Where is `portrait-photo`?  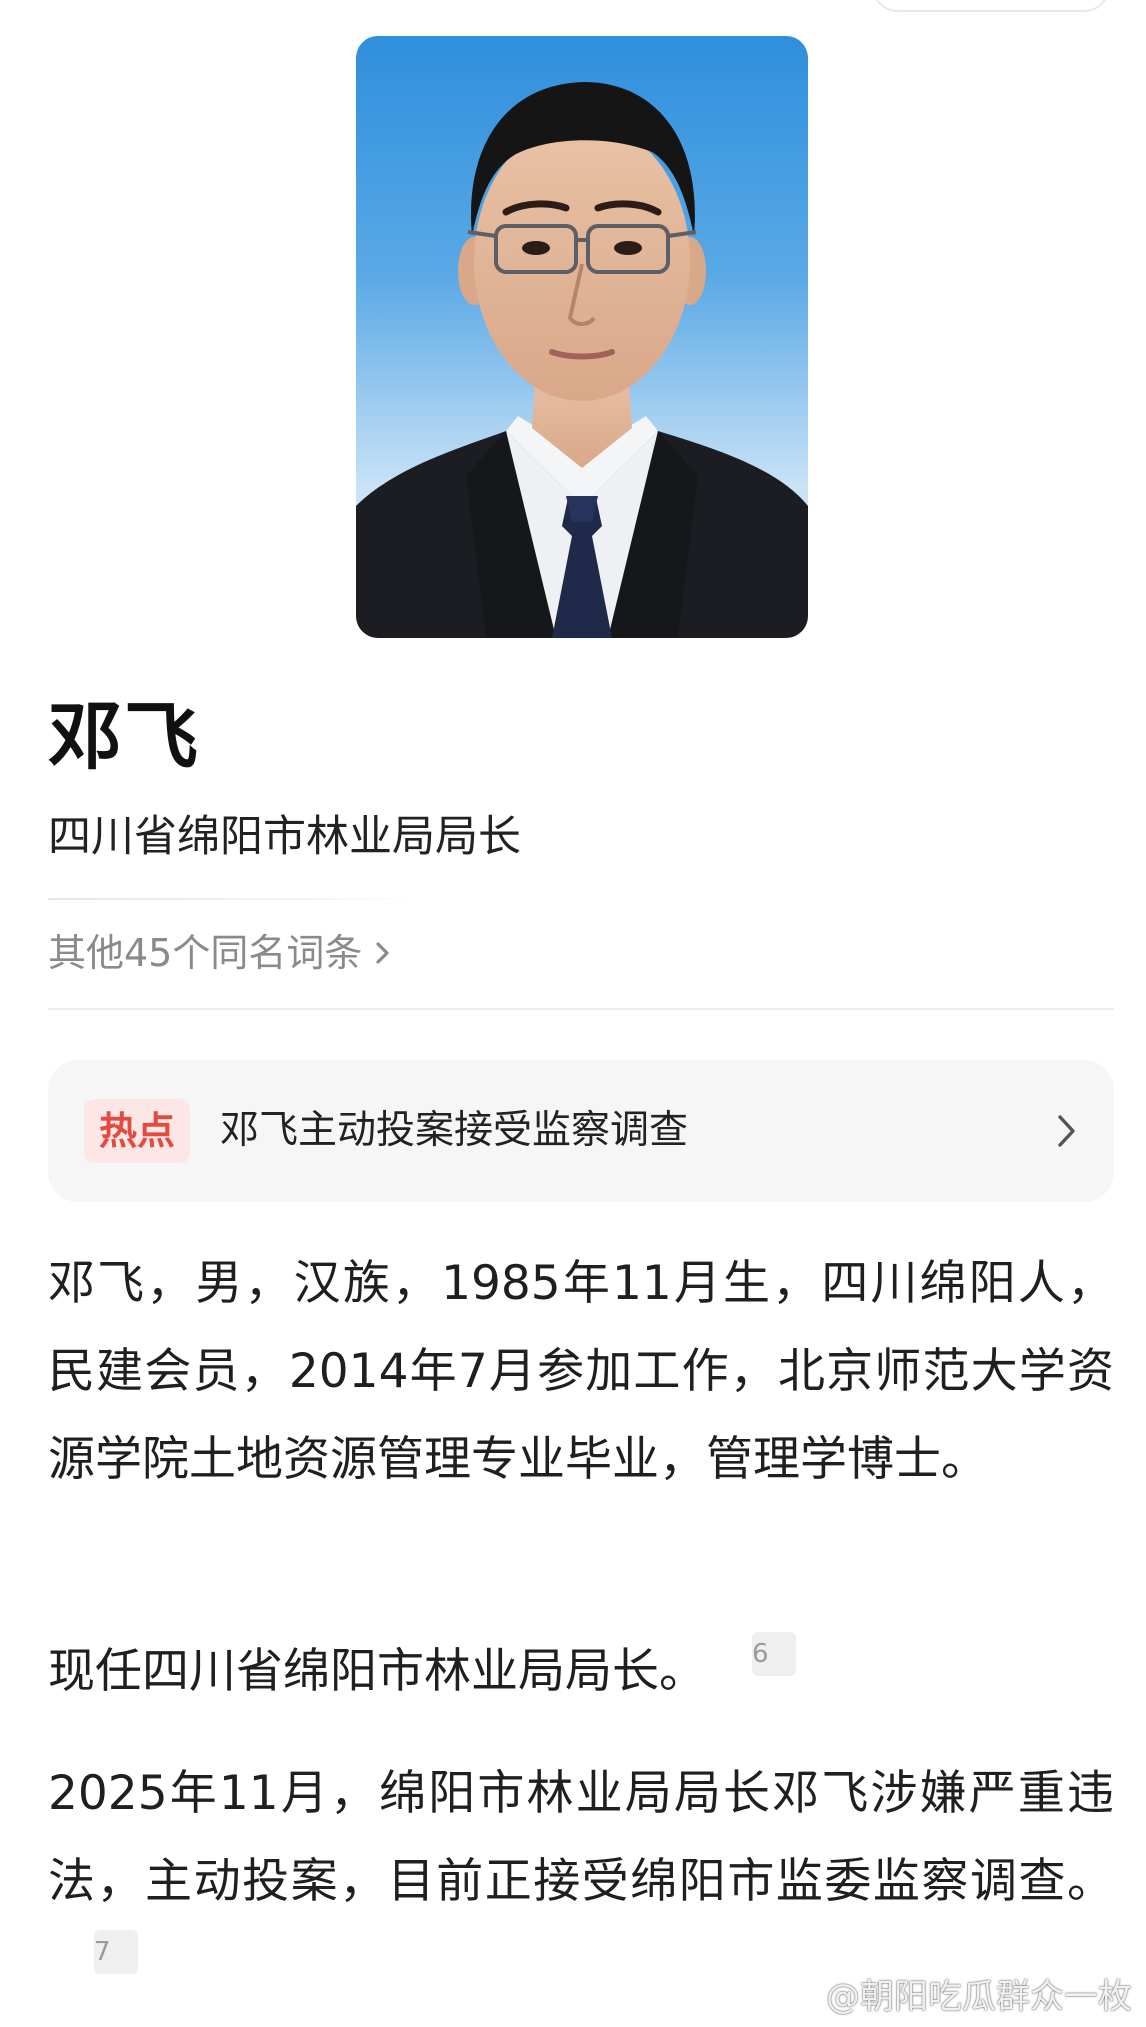
portrait-photo is located at coordinates (582, 337).